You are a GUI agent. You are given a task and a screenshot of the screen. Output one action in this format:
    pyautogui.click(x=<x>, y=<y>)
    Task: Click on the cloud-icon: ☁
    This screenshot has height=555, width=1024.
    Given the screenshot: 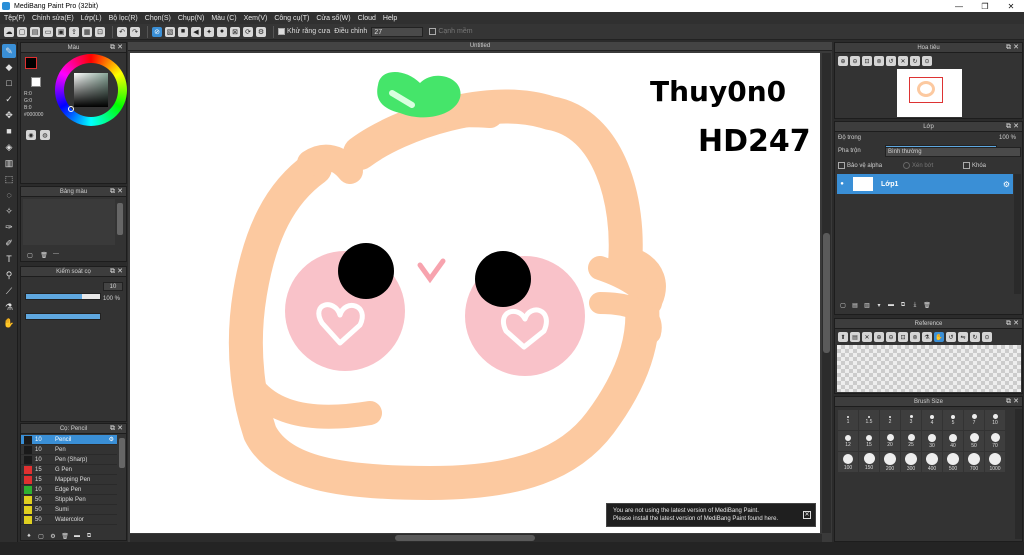 What is the action you would take?
    pyautogui.click(x=9, y=31)
    